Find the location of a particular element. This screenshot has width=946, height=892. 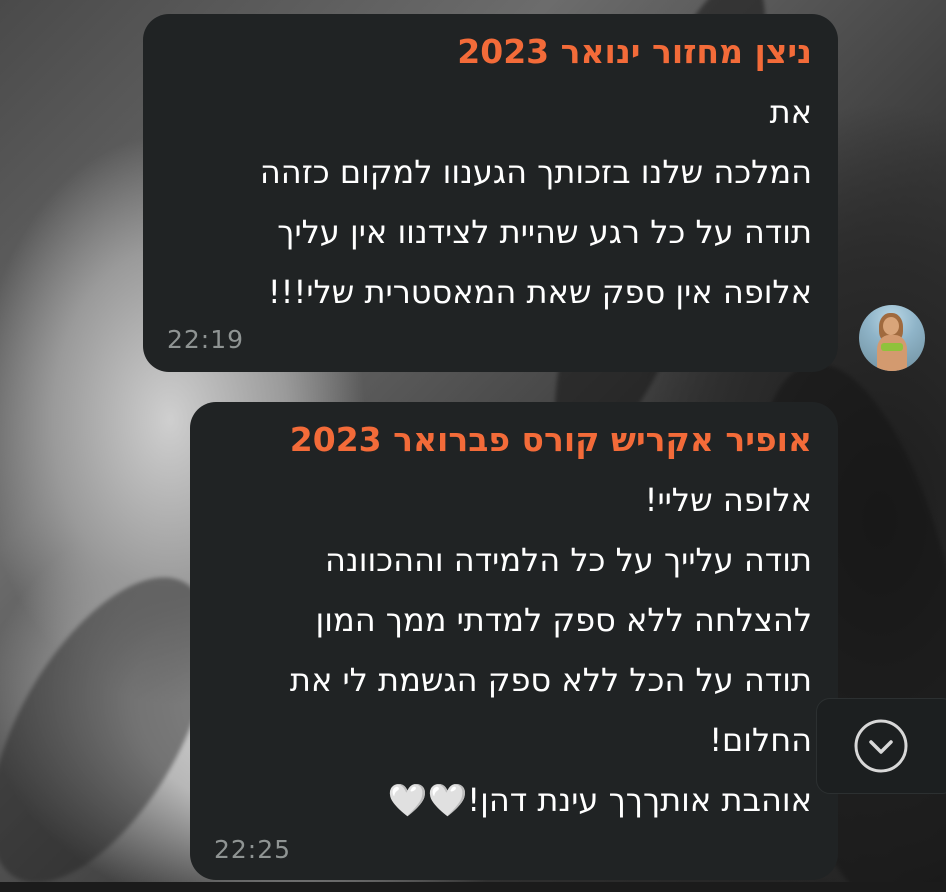

message-text-line: תודה על הכל ללא ספק הגשמת לי את is located at coordinates (550, 680).